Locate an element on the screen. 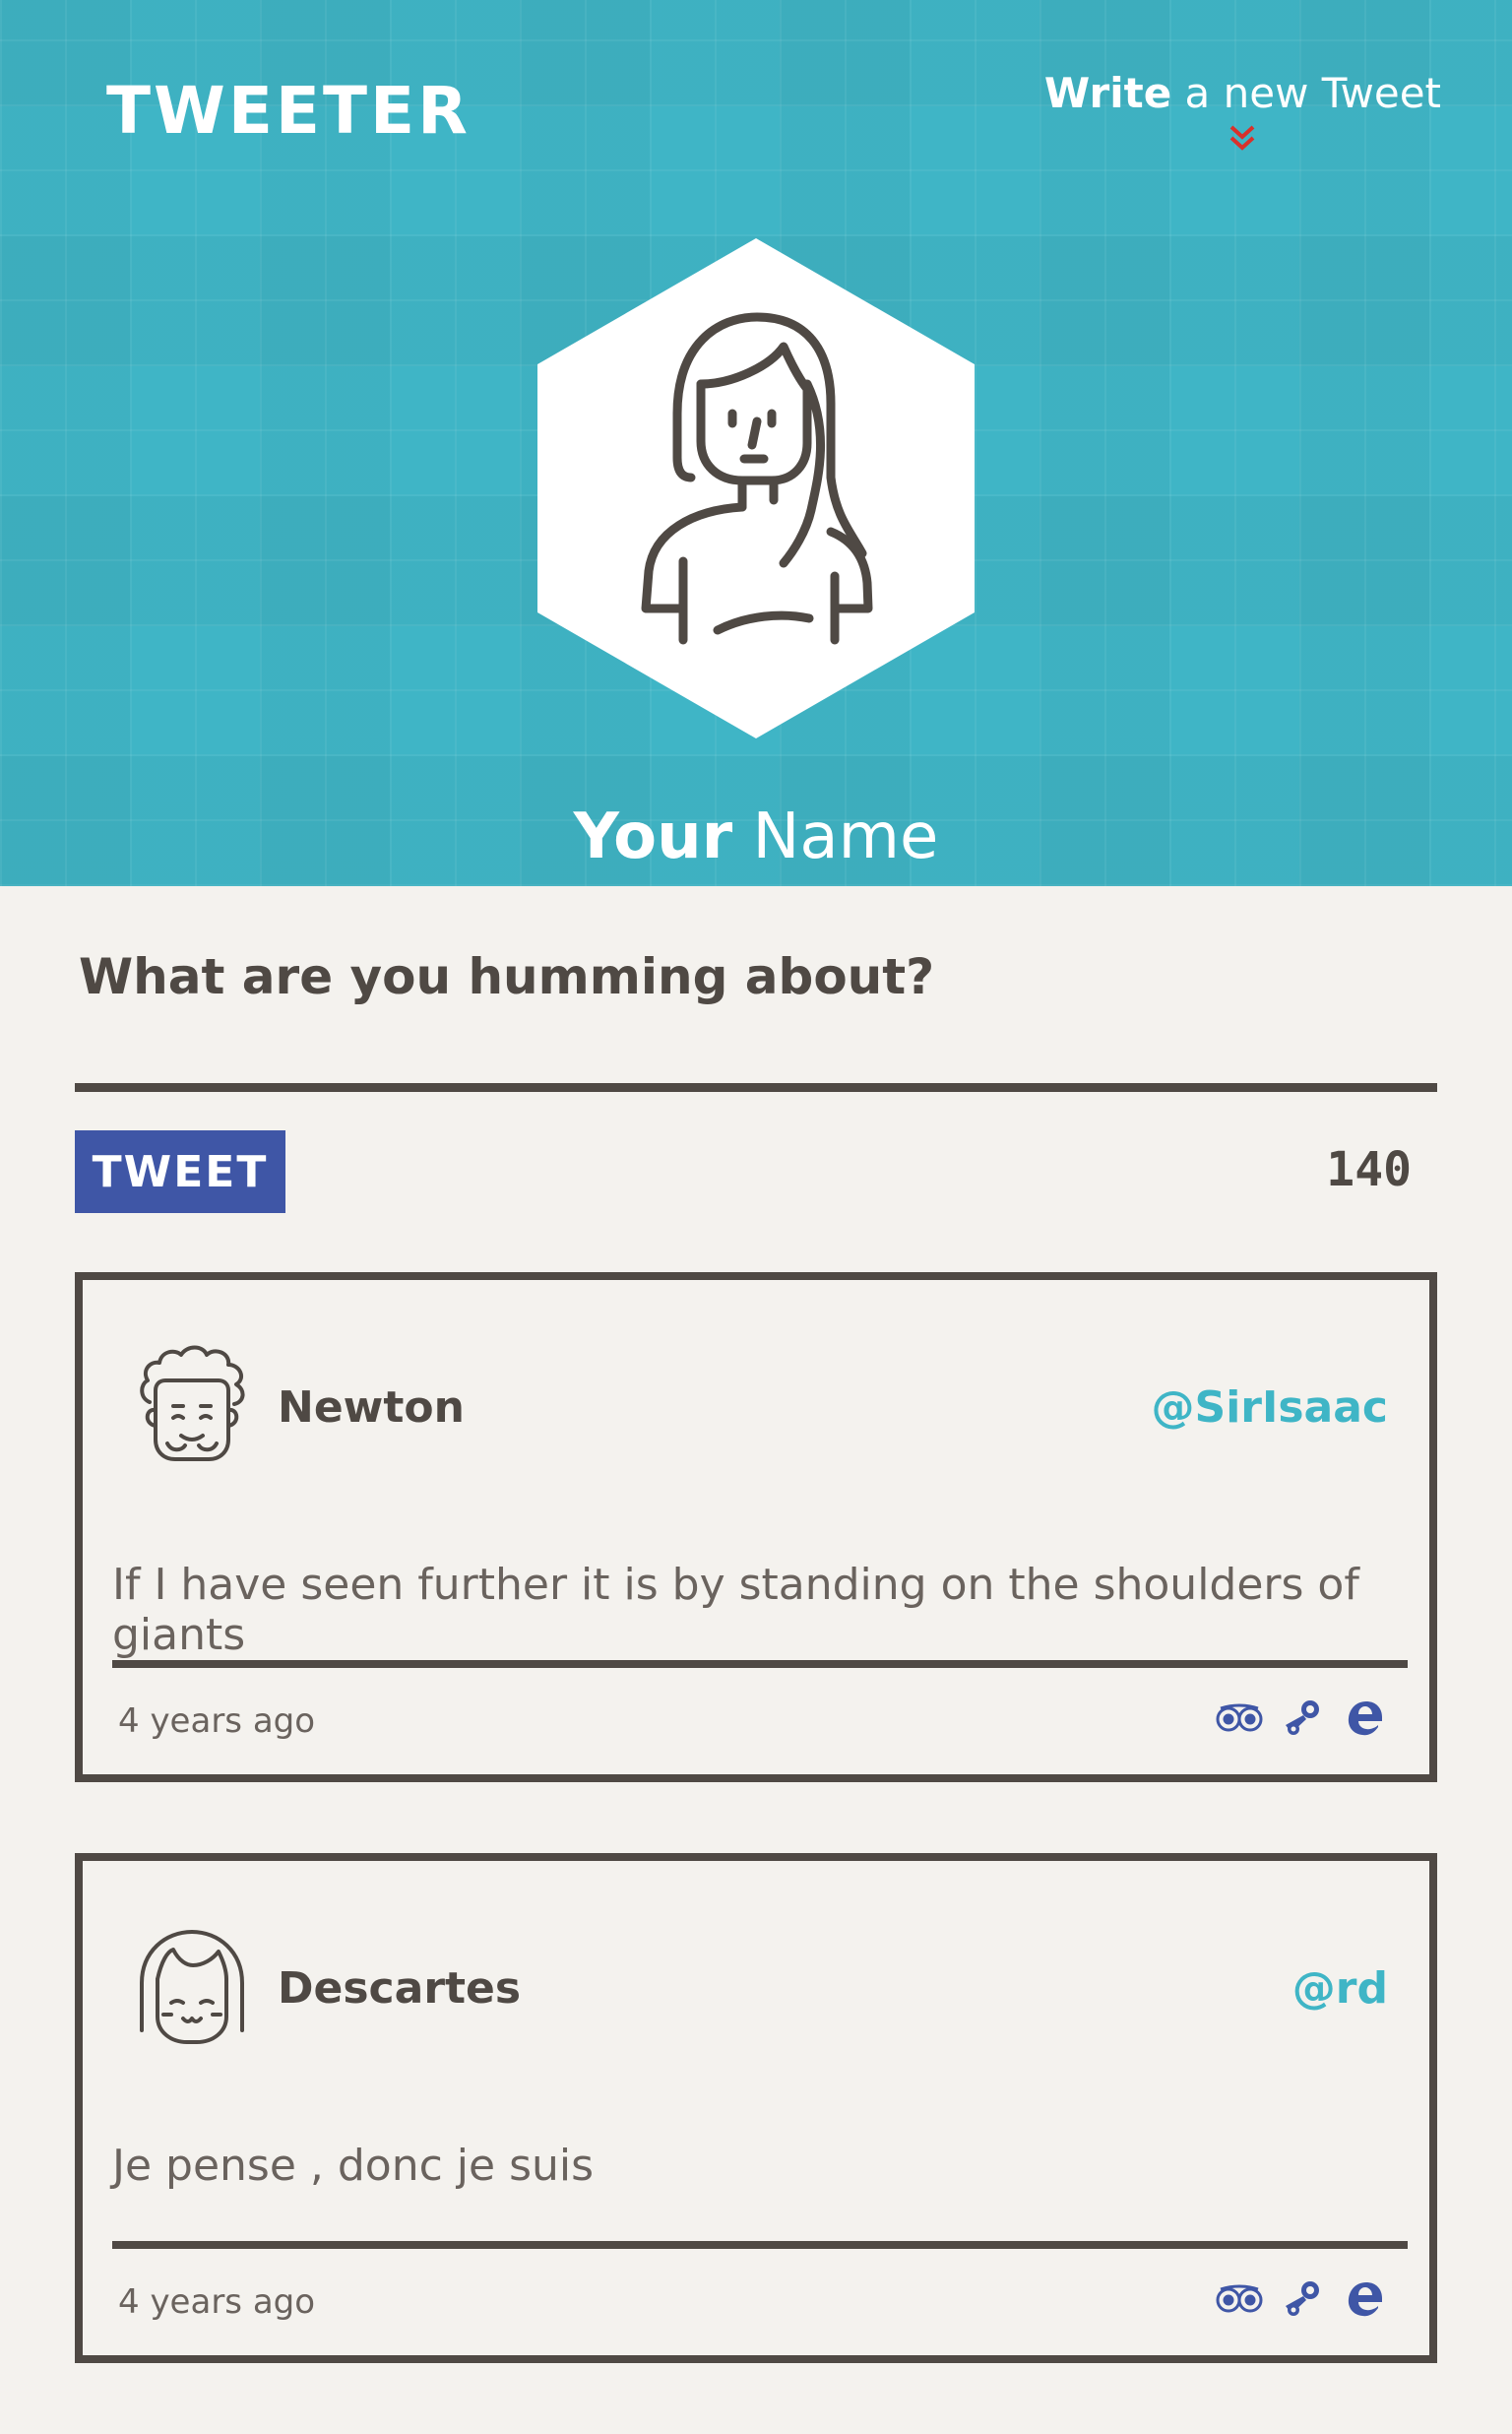 This screenshot has height=2434, width=1512. app-logo: TWEETER is located at coordinates (288, 111).